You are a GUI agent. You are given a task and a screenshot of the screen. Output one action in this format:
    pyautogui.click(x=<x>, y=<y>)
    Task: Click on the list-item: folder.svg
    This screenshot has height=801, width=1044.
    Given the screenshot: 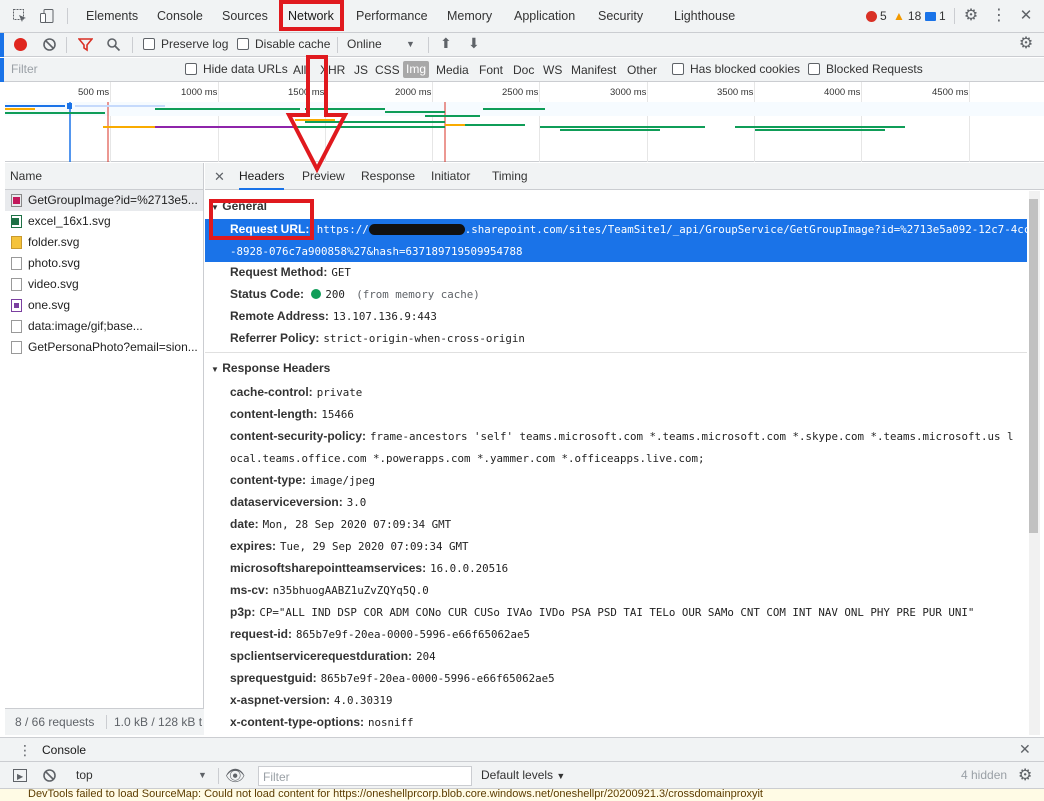 What is the action you would take?
    pyautogui.click(x=104, y=242)
    